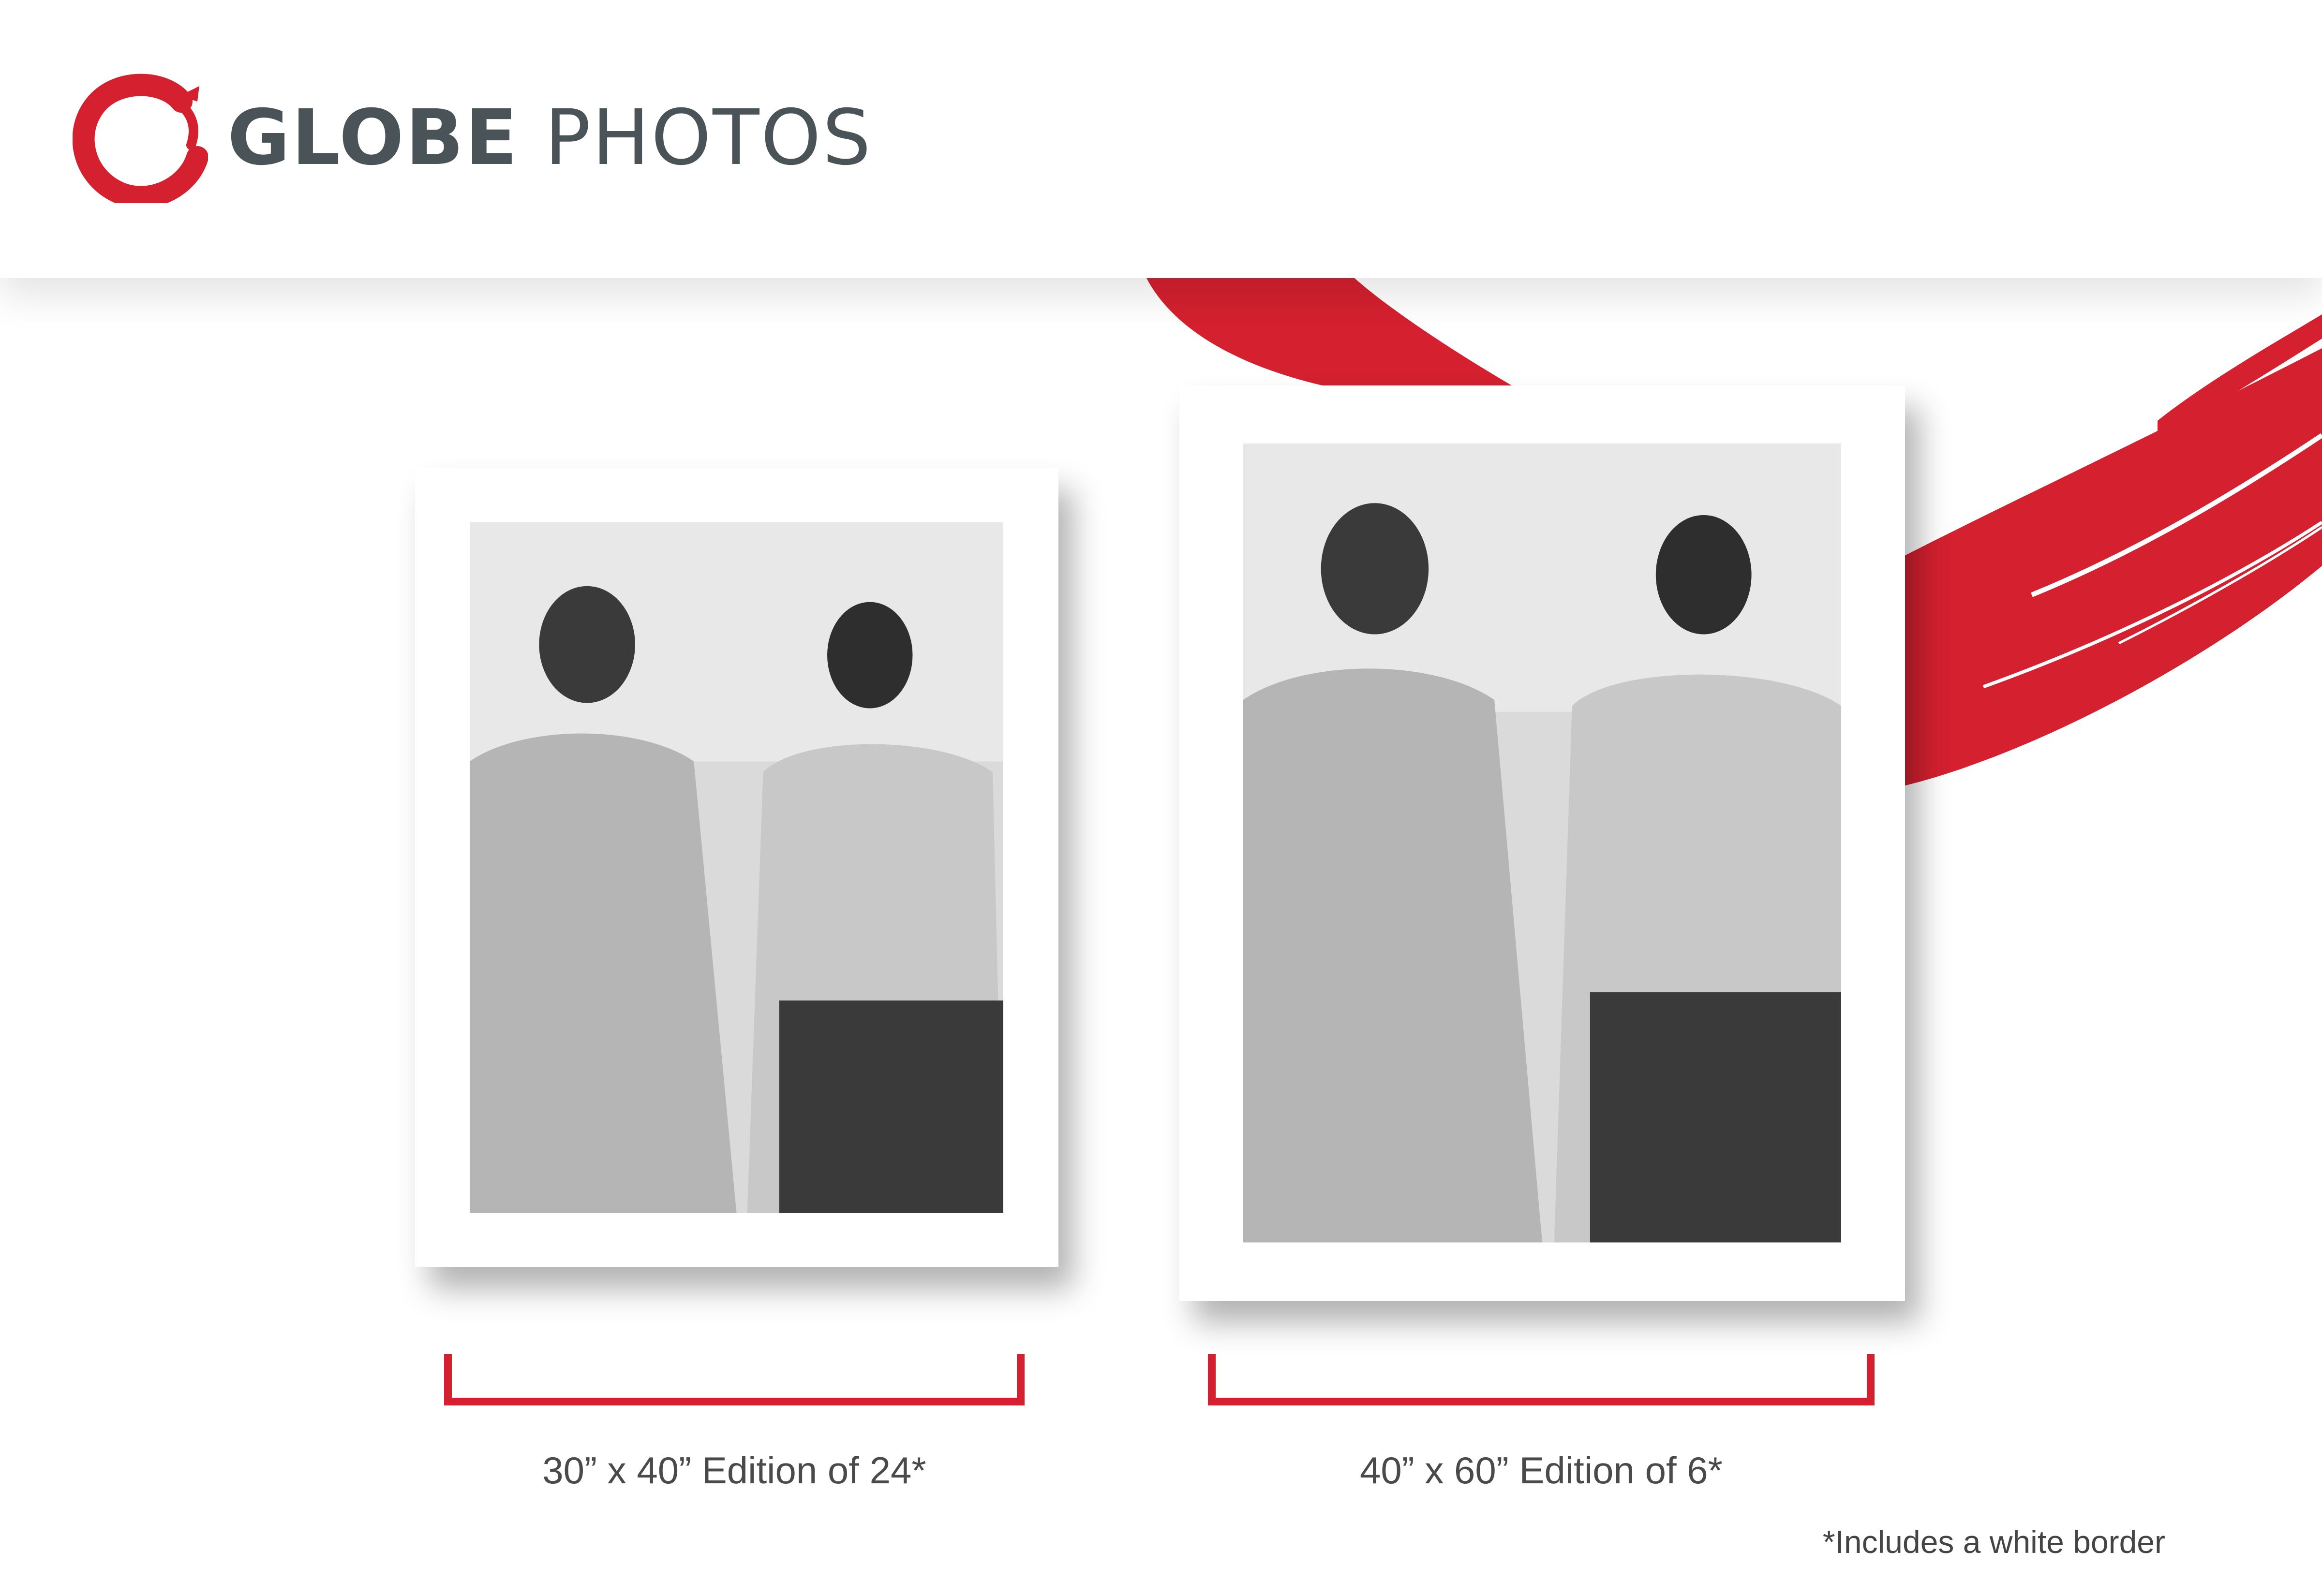  Describe the element at coordinates (1541, 1379) in the screenshot. I see `size-bracket-40x60` at that location.